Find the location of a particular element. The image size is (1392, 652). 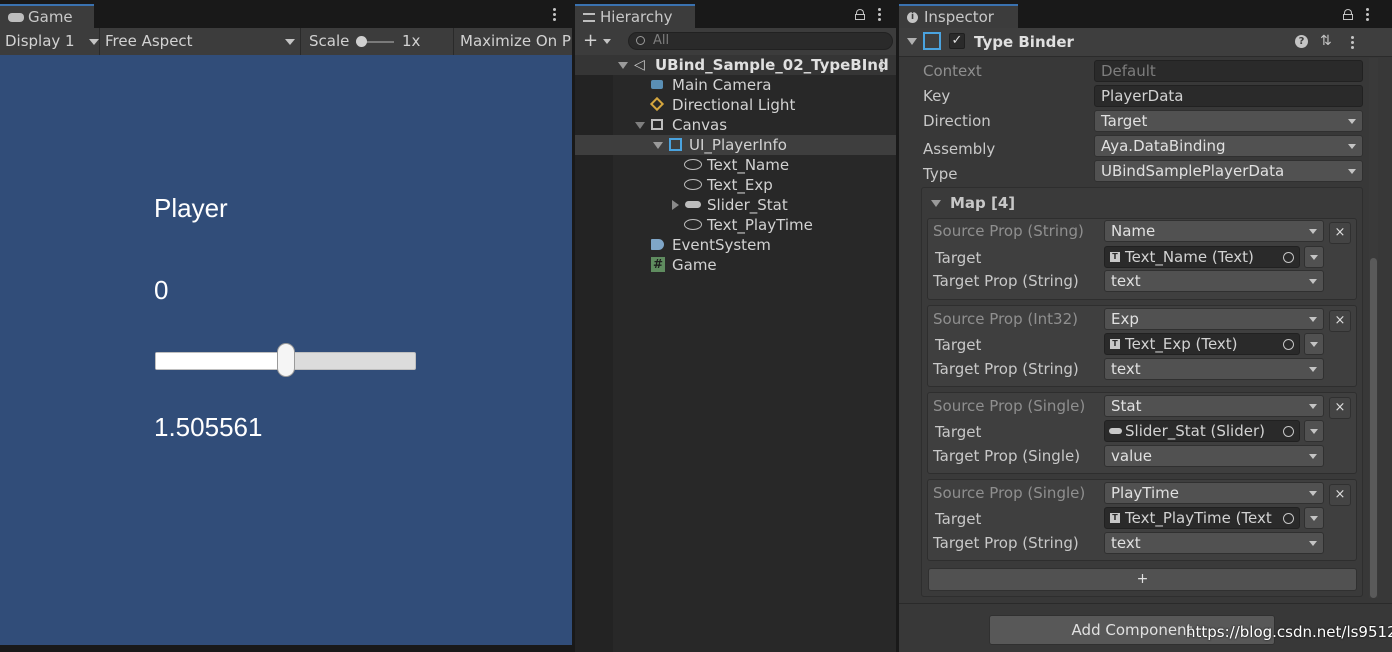

aspect-dropdown: Free Aspect is located at coordinates (202, 41).